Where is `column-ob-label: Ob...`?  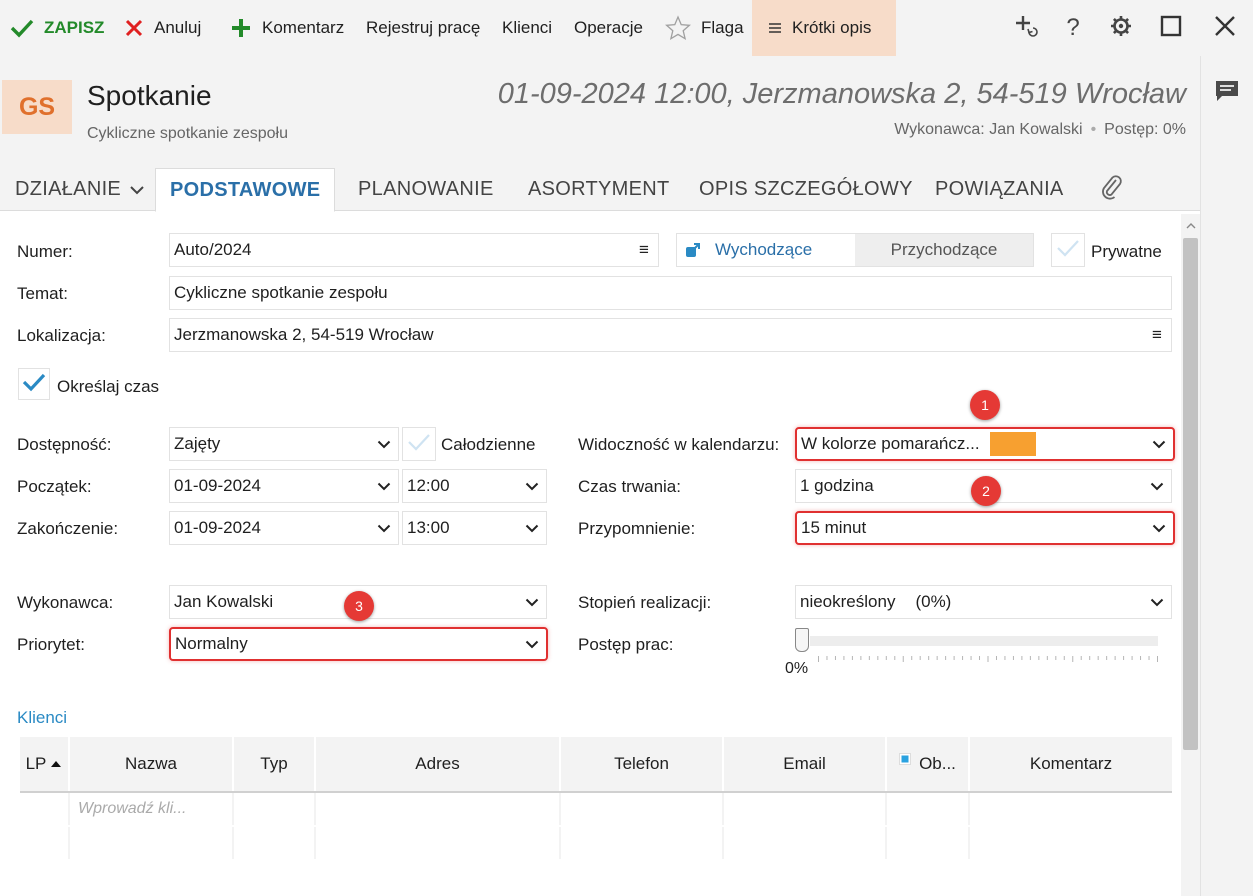 column-ob-label: Ob... is located at coordinates (937, 763).